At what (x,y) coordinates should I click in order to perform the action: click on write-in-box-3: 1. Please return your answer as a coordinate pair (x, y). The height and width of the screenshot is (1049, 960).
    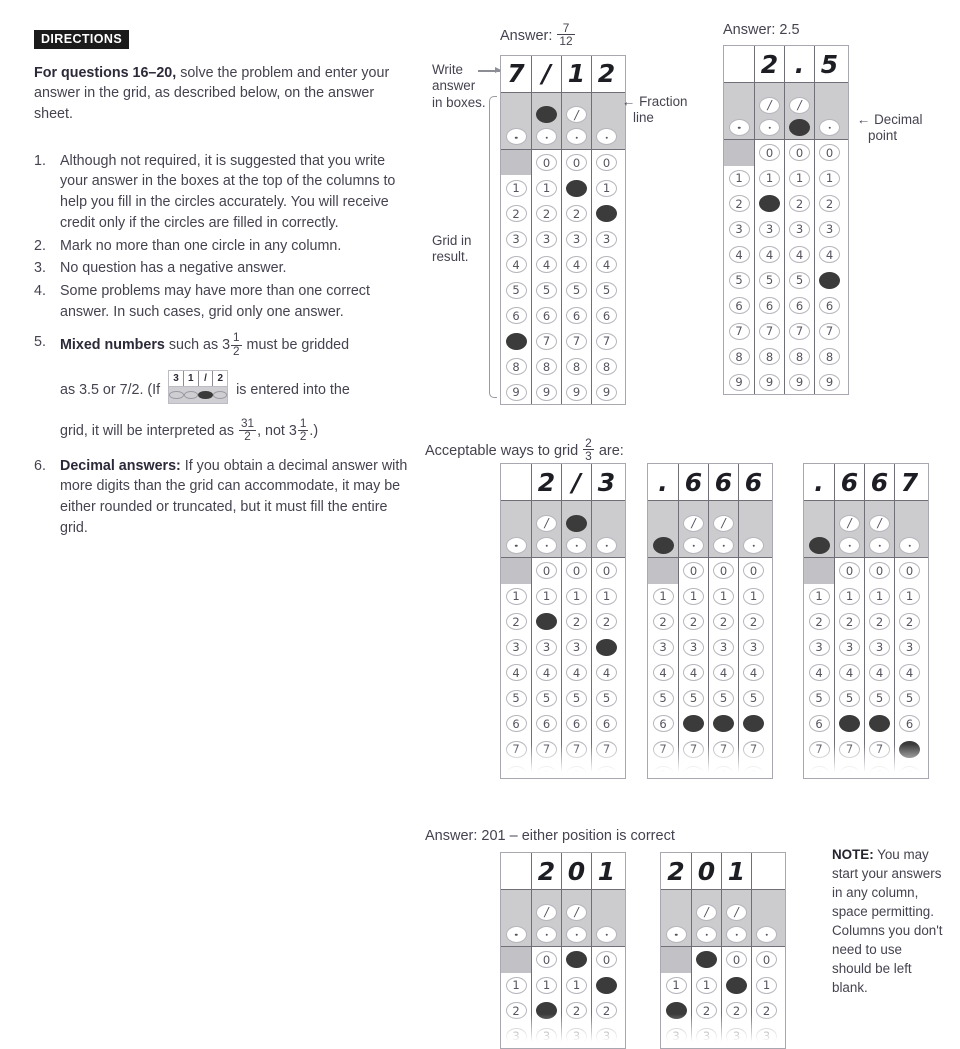
    Looking at the image, I should click on (576, 73).